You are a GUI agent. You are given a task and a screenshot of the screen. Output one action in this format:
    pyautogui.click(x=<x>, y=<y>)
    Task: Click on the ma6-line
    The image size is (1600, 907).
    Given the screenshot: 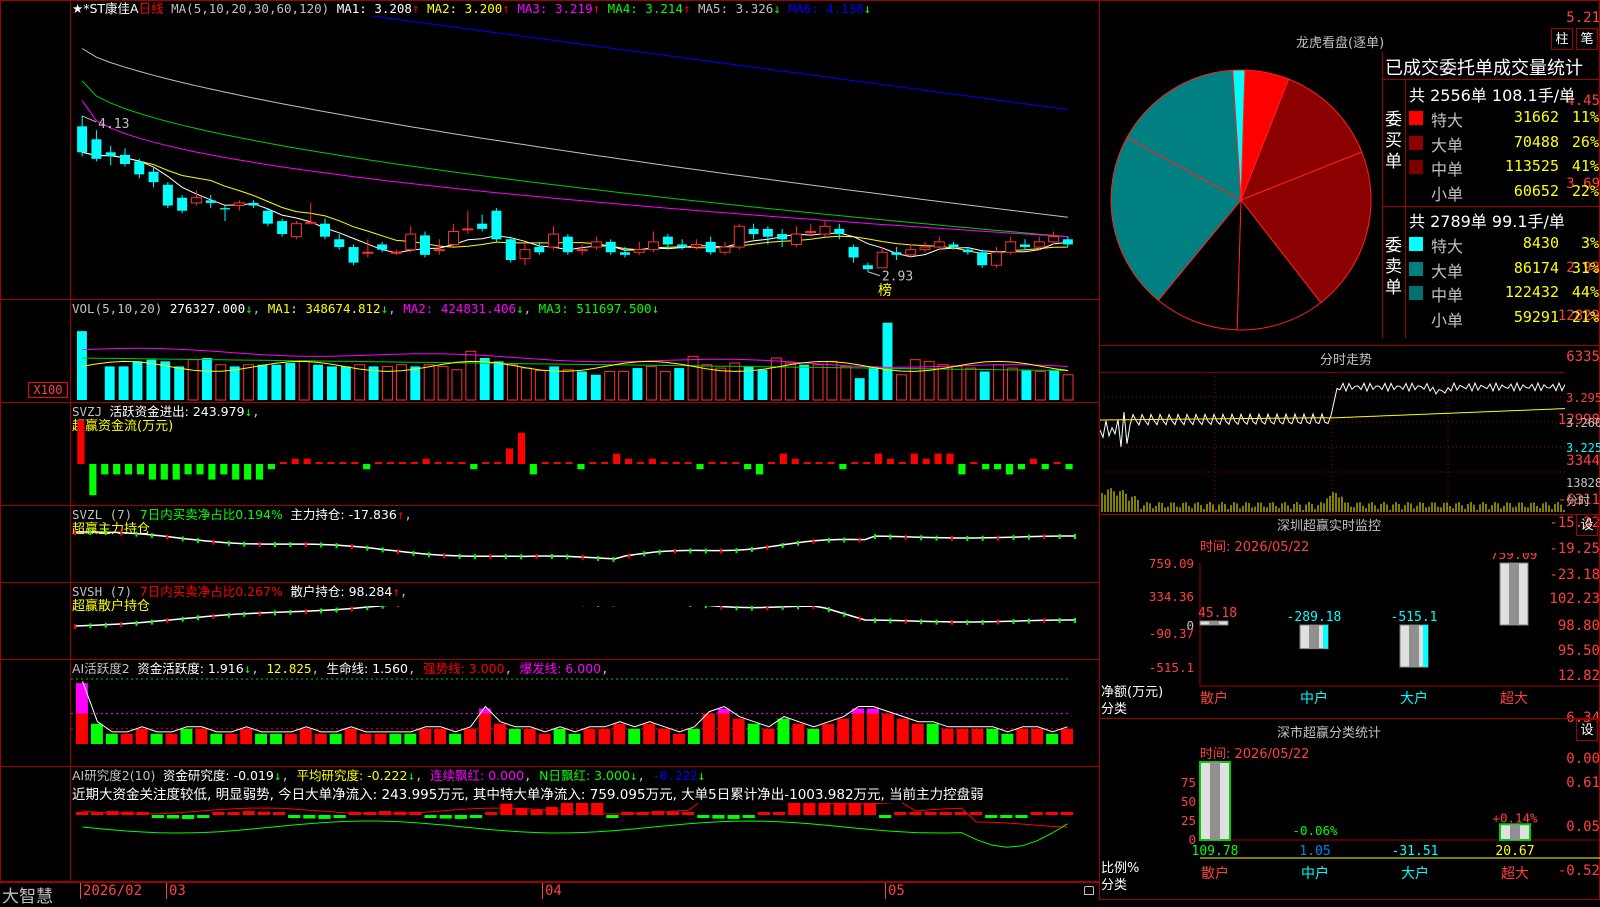 What is the action you would take?
    pyautogui.click(x=718, y=63)
    